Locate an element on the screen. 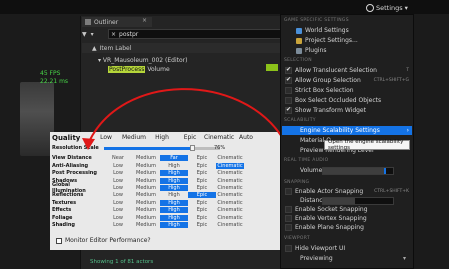 This screenshot has height=269, width=449. distance-slider is located at coordinates (358, 201).